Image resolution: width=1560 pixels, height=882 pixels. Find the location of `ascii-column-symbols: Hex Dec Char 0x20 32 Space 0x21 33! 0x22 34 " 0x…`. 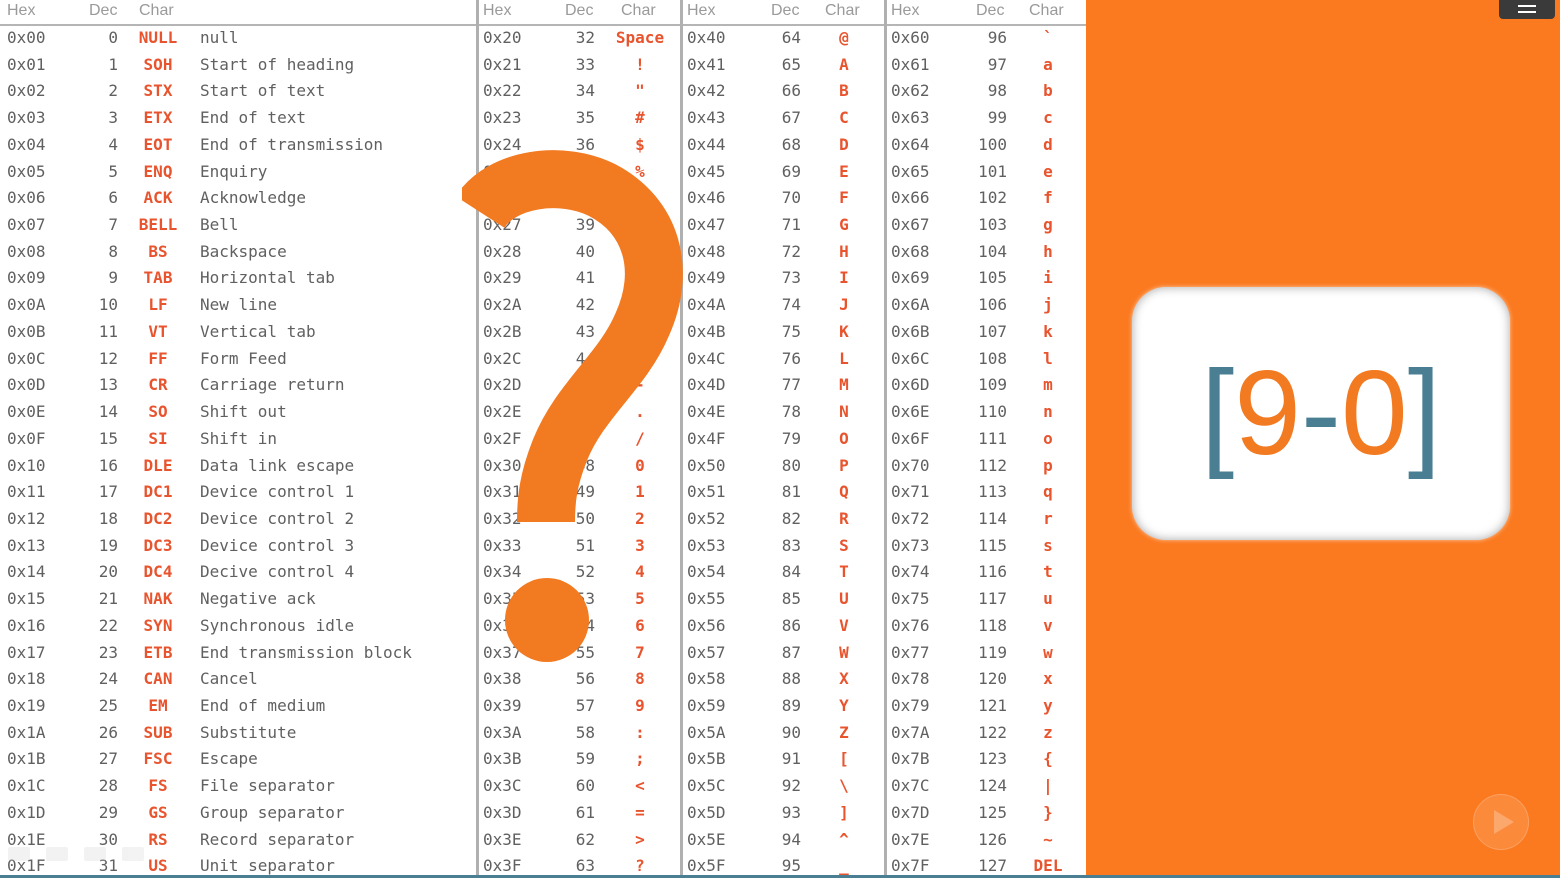

ascii-column-symbols: Hex Dec Char 0x20 32 Space 0x21 33! 0x22 34 " 0x… is located at coordinates (579, 439).